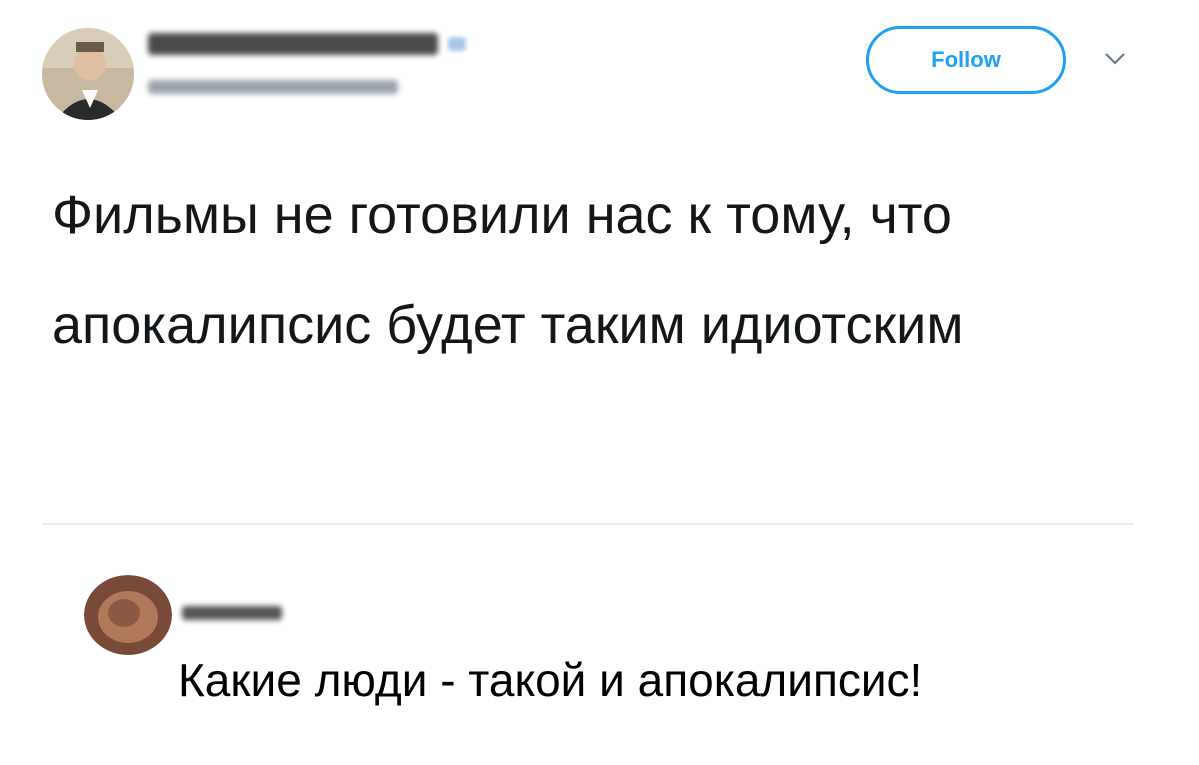  I want to click on divider, so click(588, 524).